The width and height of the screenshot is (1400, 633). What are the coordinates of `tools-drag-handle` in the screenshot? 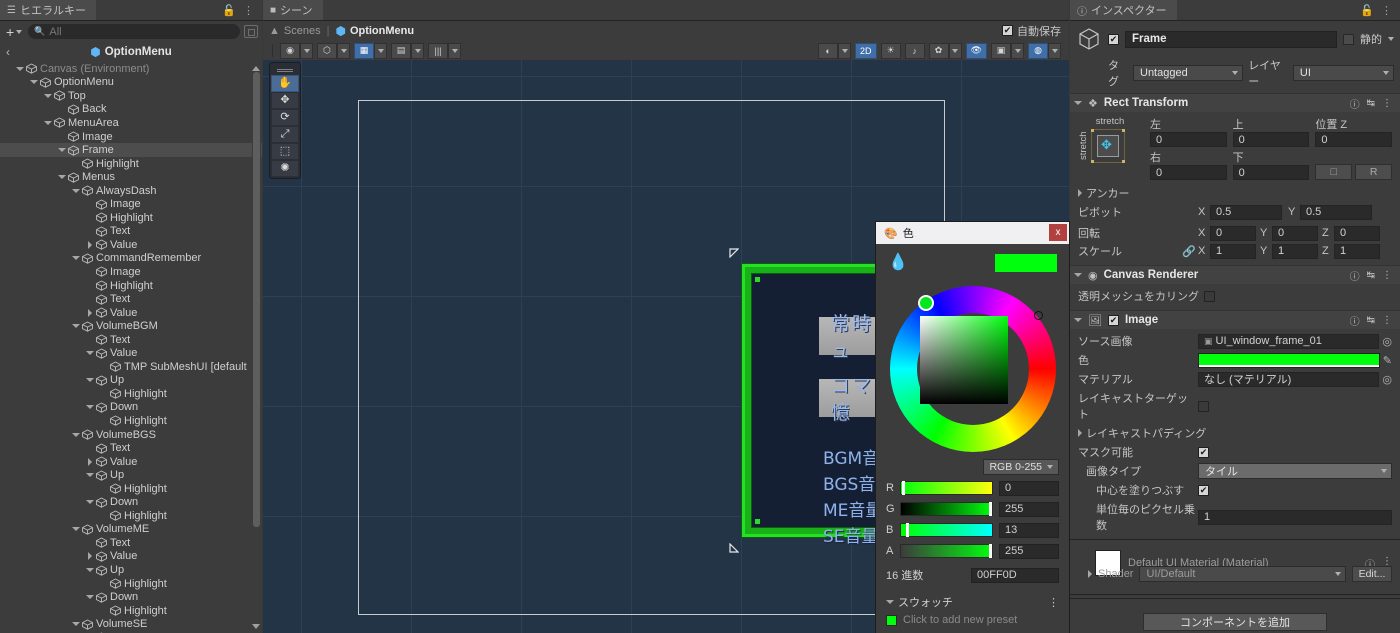 It's located at (285, 70).